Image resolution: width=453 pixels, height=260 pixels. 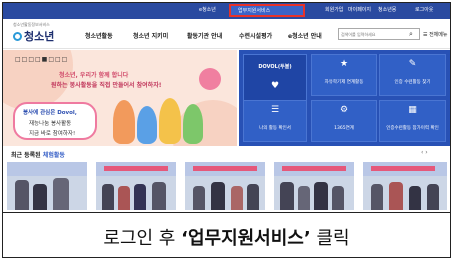 I want to click on recent-activities-title: 최근 등록된 체험활동, so click(x=38, y=154).